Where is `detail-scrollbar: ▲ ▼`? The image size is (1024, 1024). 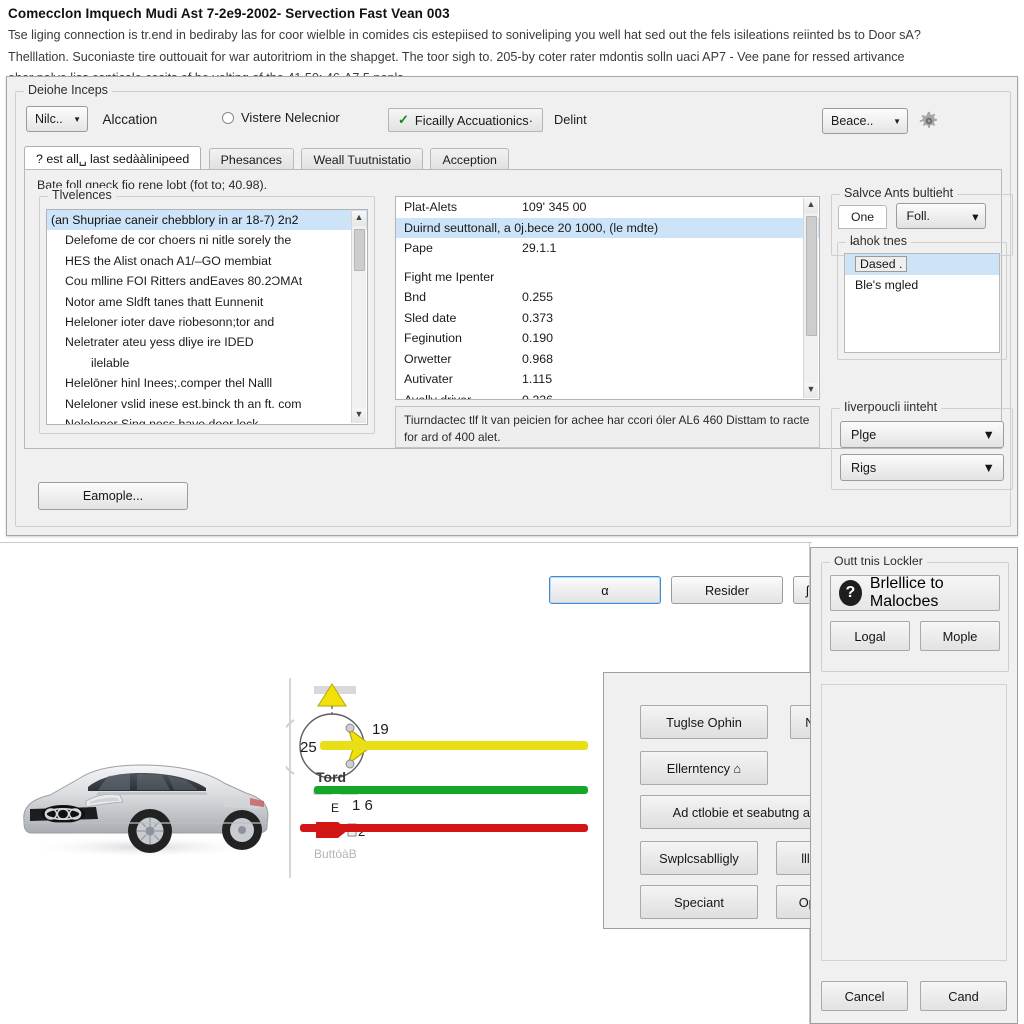
detail-scrollbar: ▲ ▼ is located at coordinates (810, 298).